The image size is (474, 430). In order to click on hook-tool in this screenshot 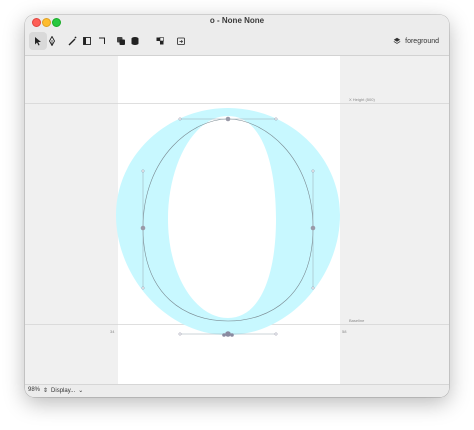, I will do `click(102, 41)`.